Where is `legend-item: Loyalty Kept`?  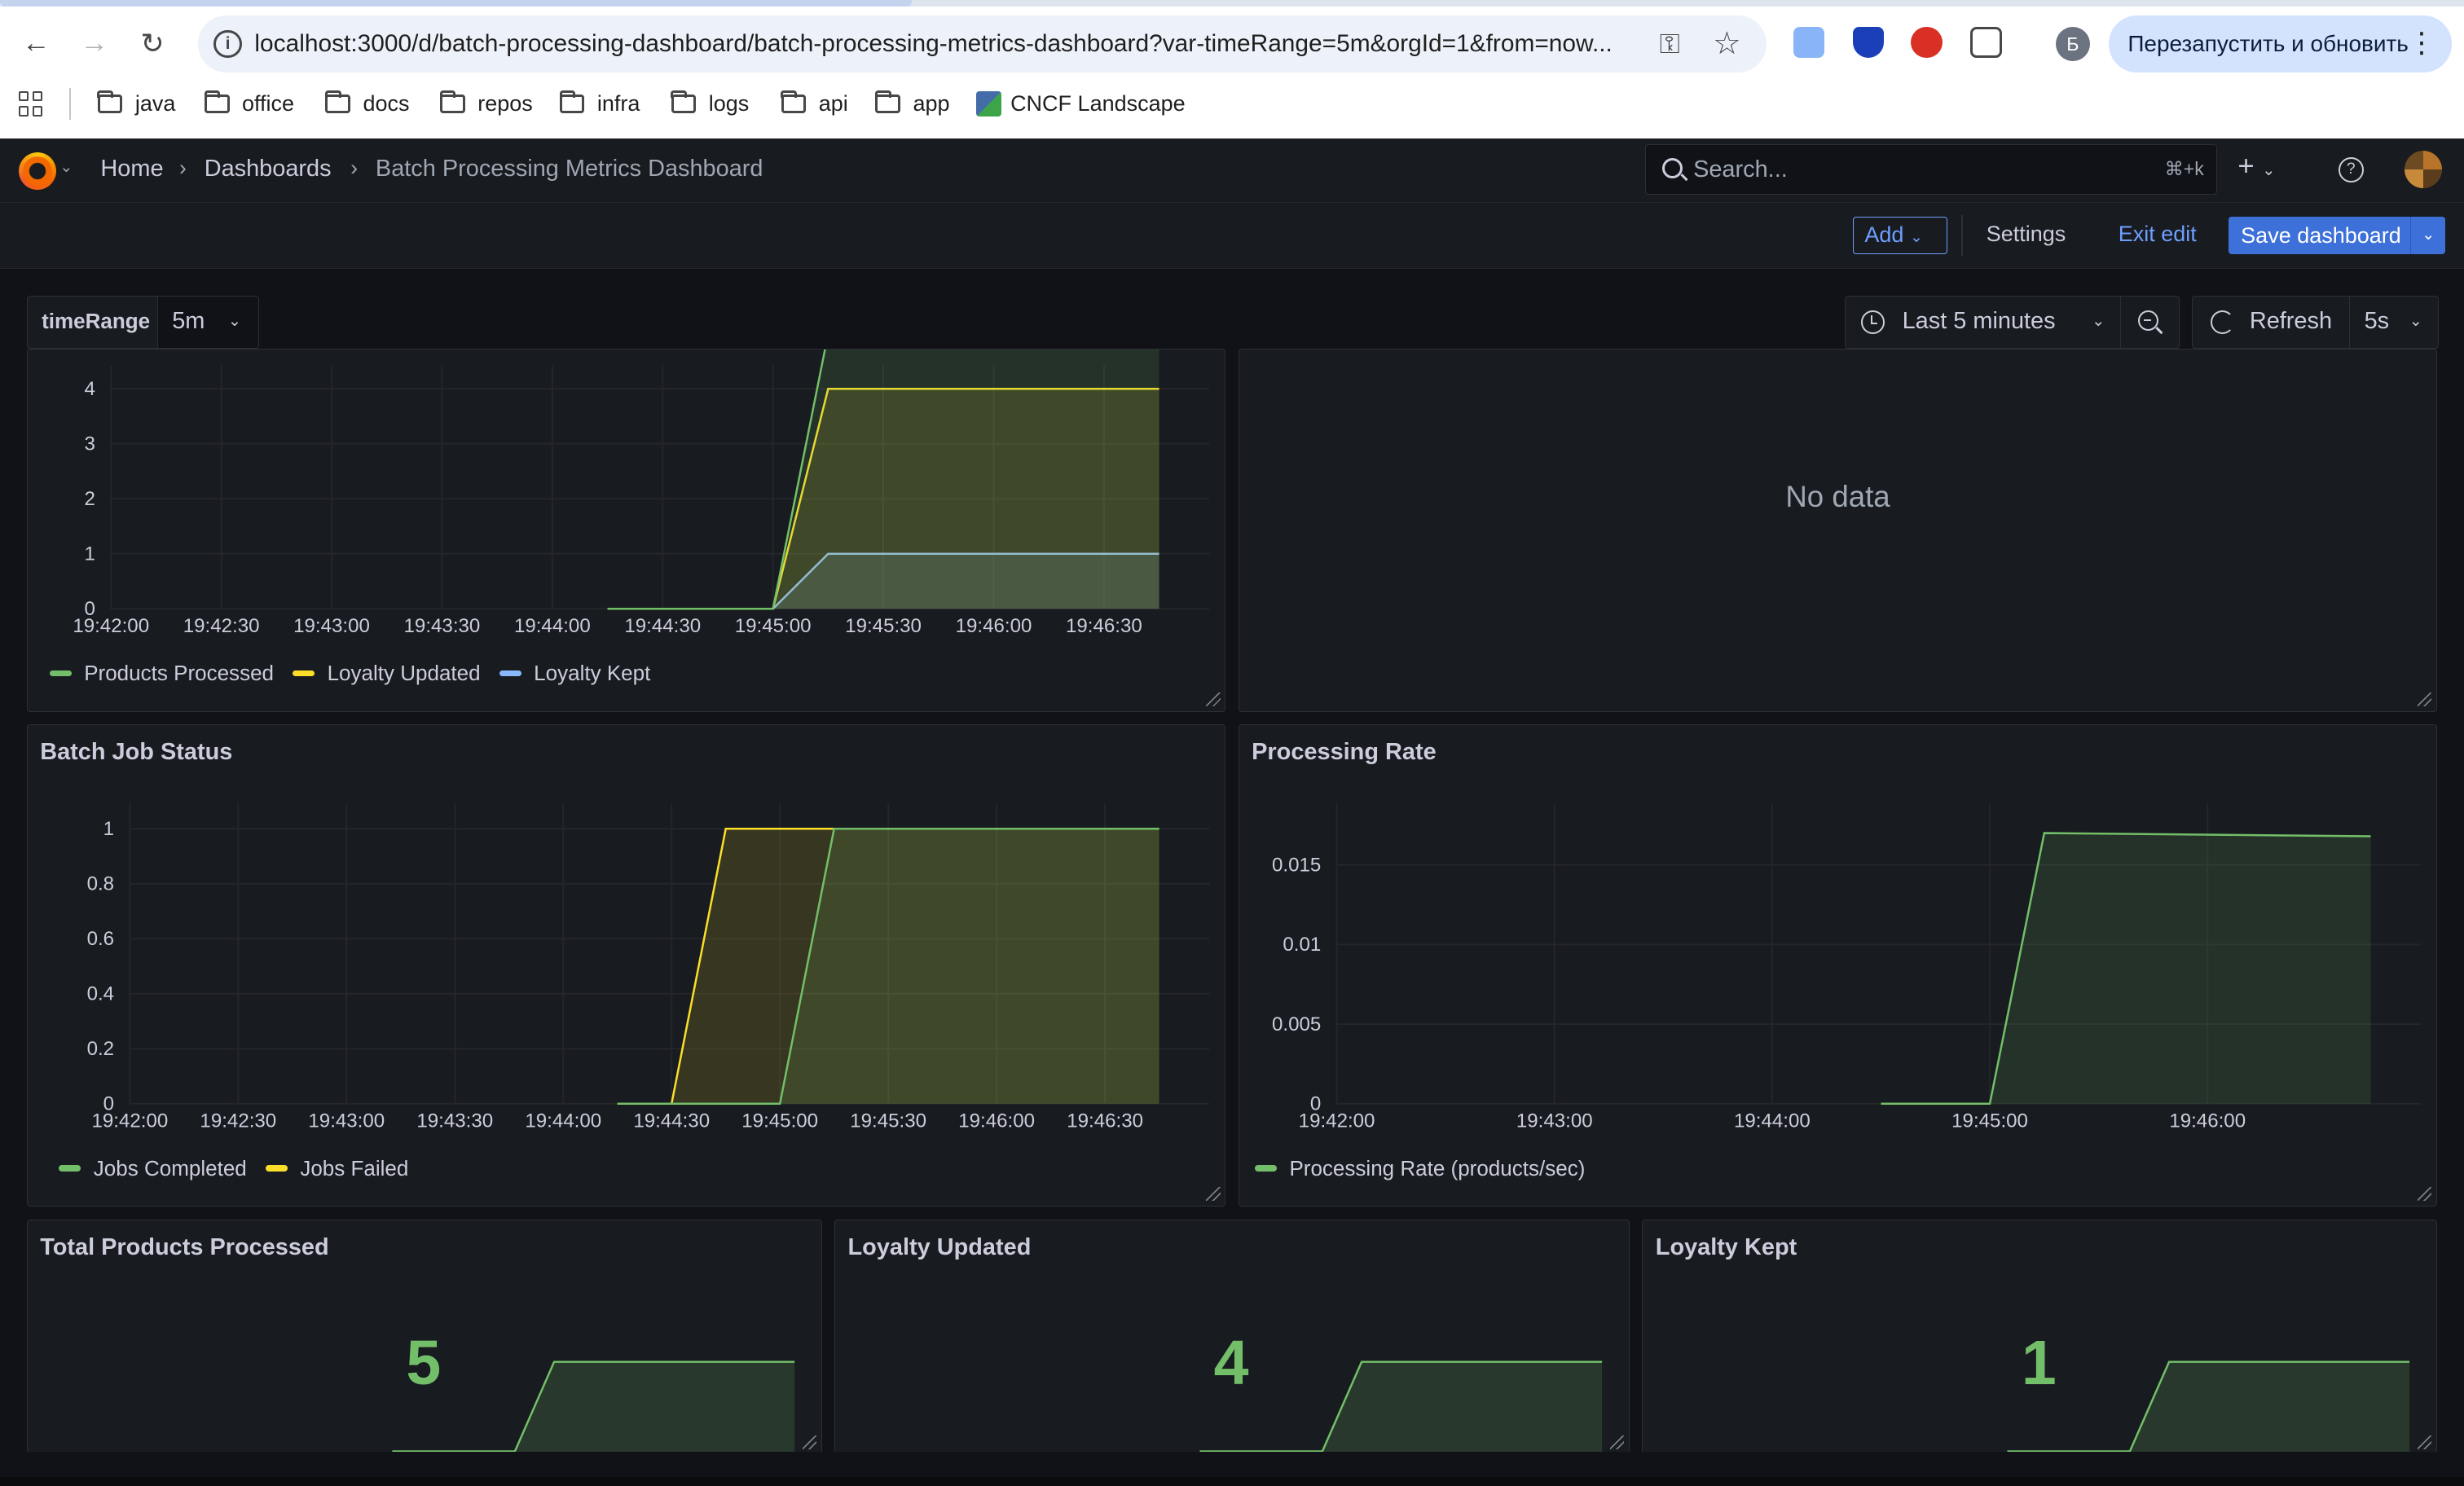
legend-item: Loyalty Kept is located at coordinates (574, 673).